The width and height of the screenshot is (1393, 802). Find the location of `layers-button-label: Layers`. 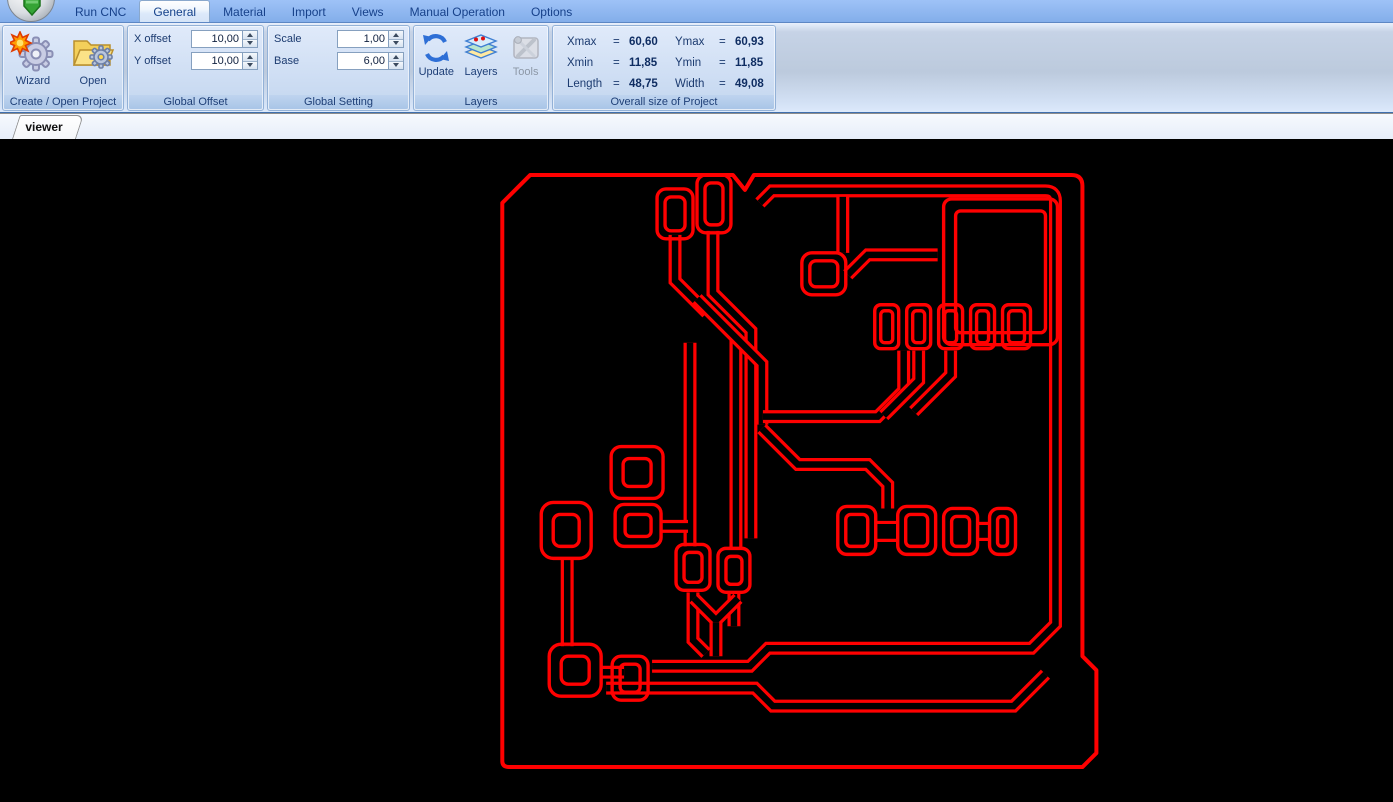

layers-button-label: Layers is located at coordinates (481, 72).